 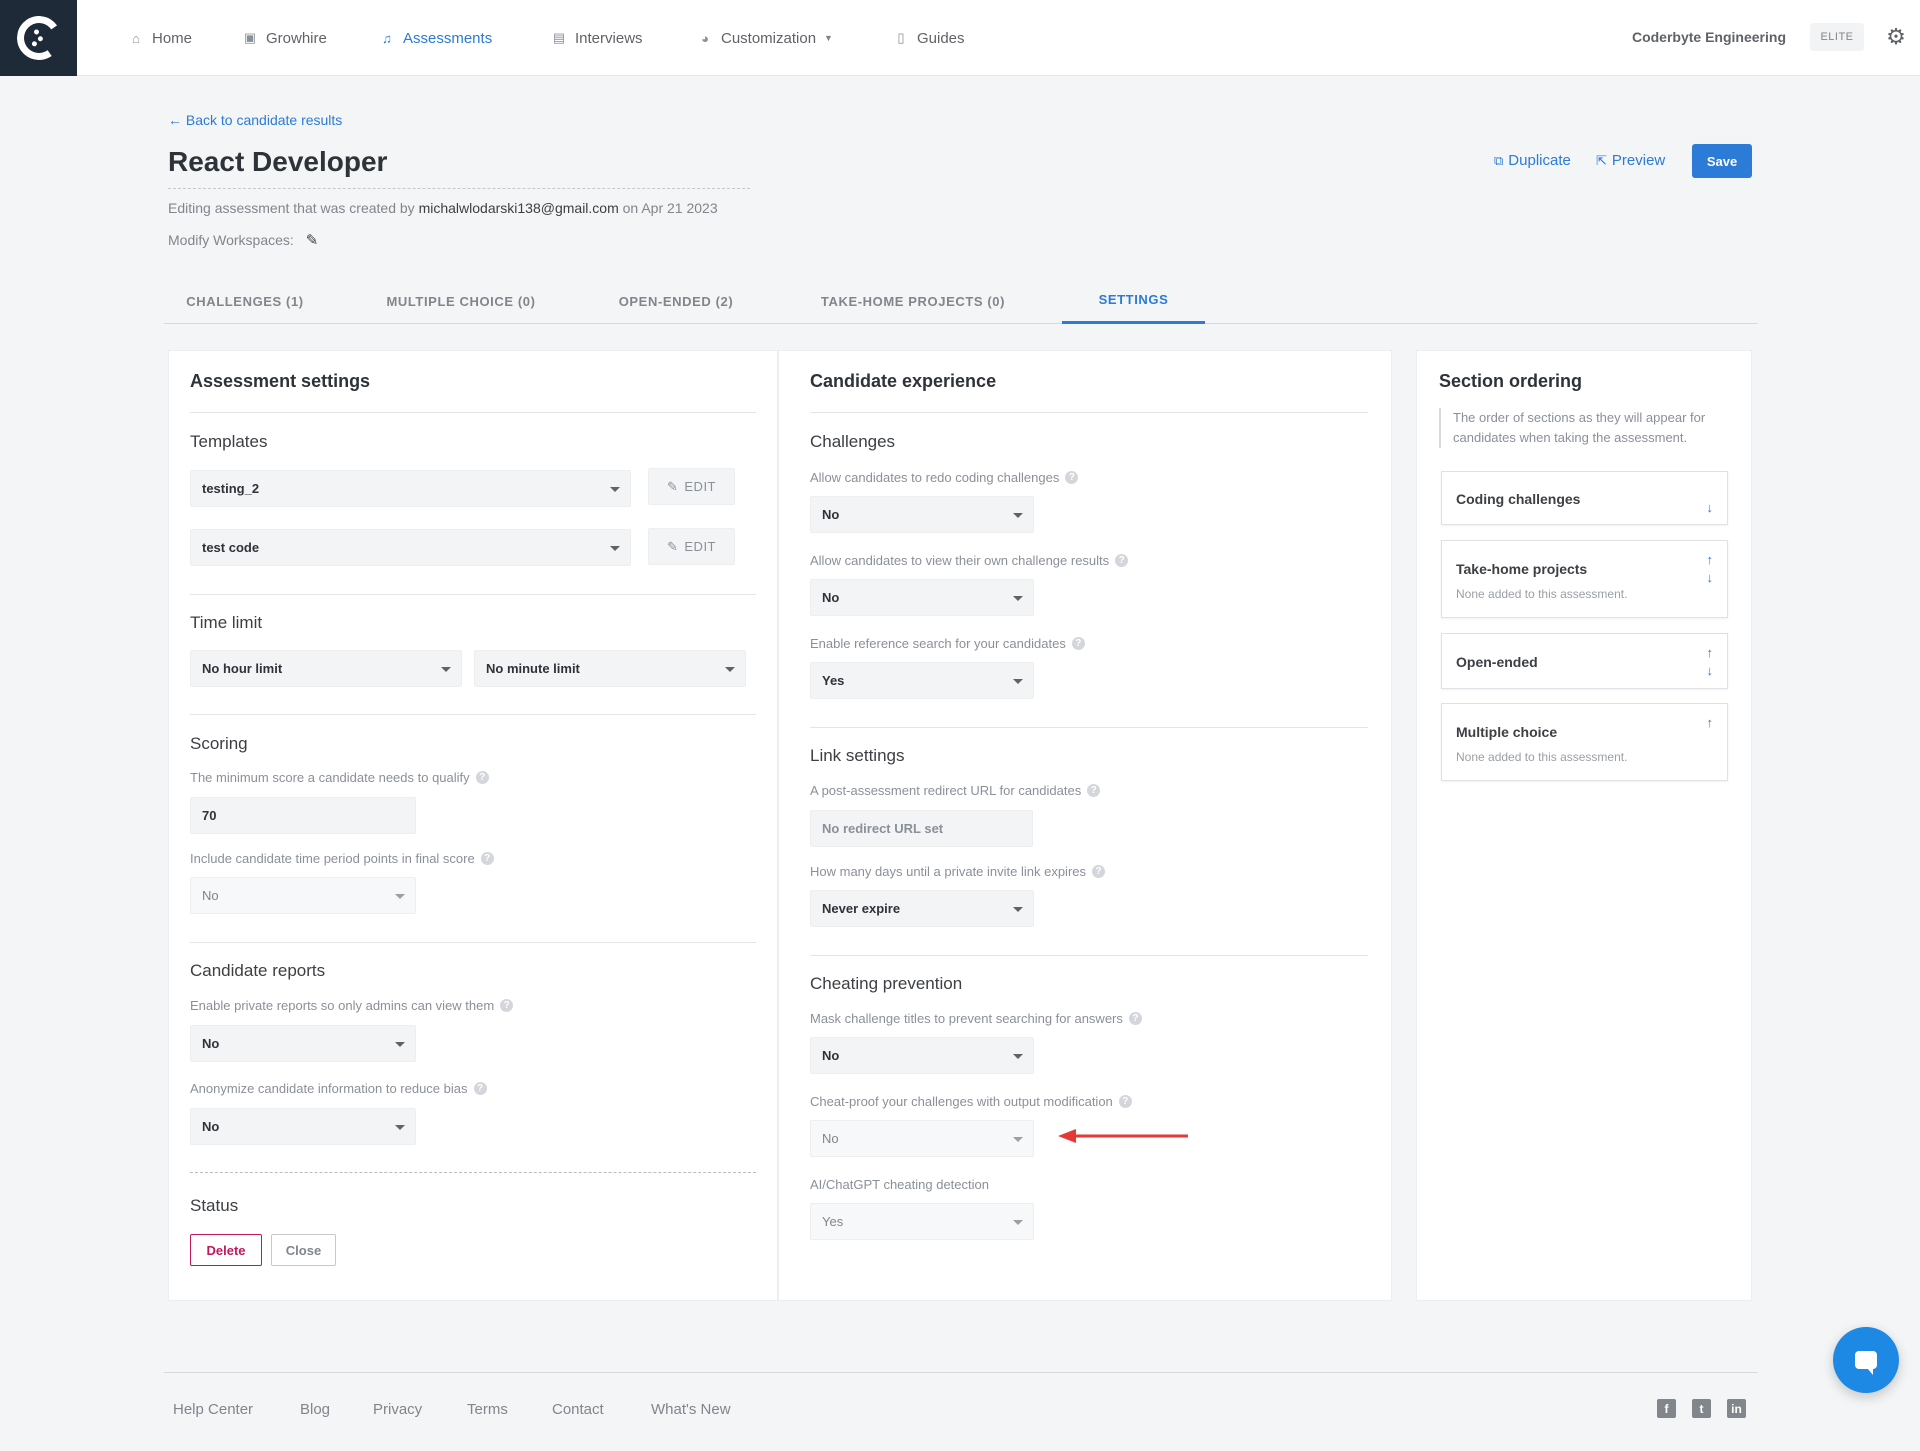 What do you see at coordinates (1507, 732) in the screenshot?
I see `order-item-name: Multiple choice` at bounding box center [1507, 732].